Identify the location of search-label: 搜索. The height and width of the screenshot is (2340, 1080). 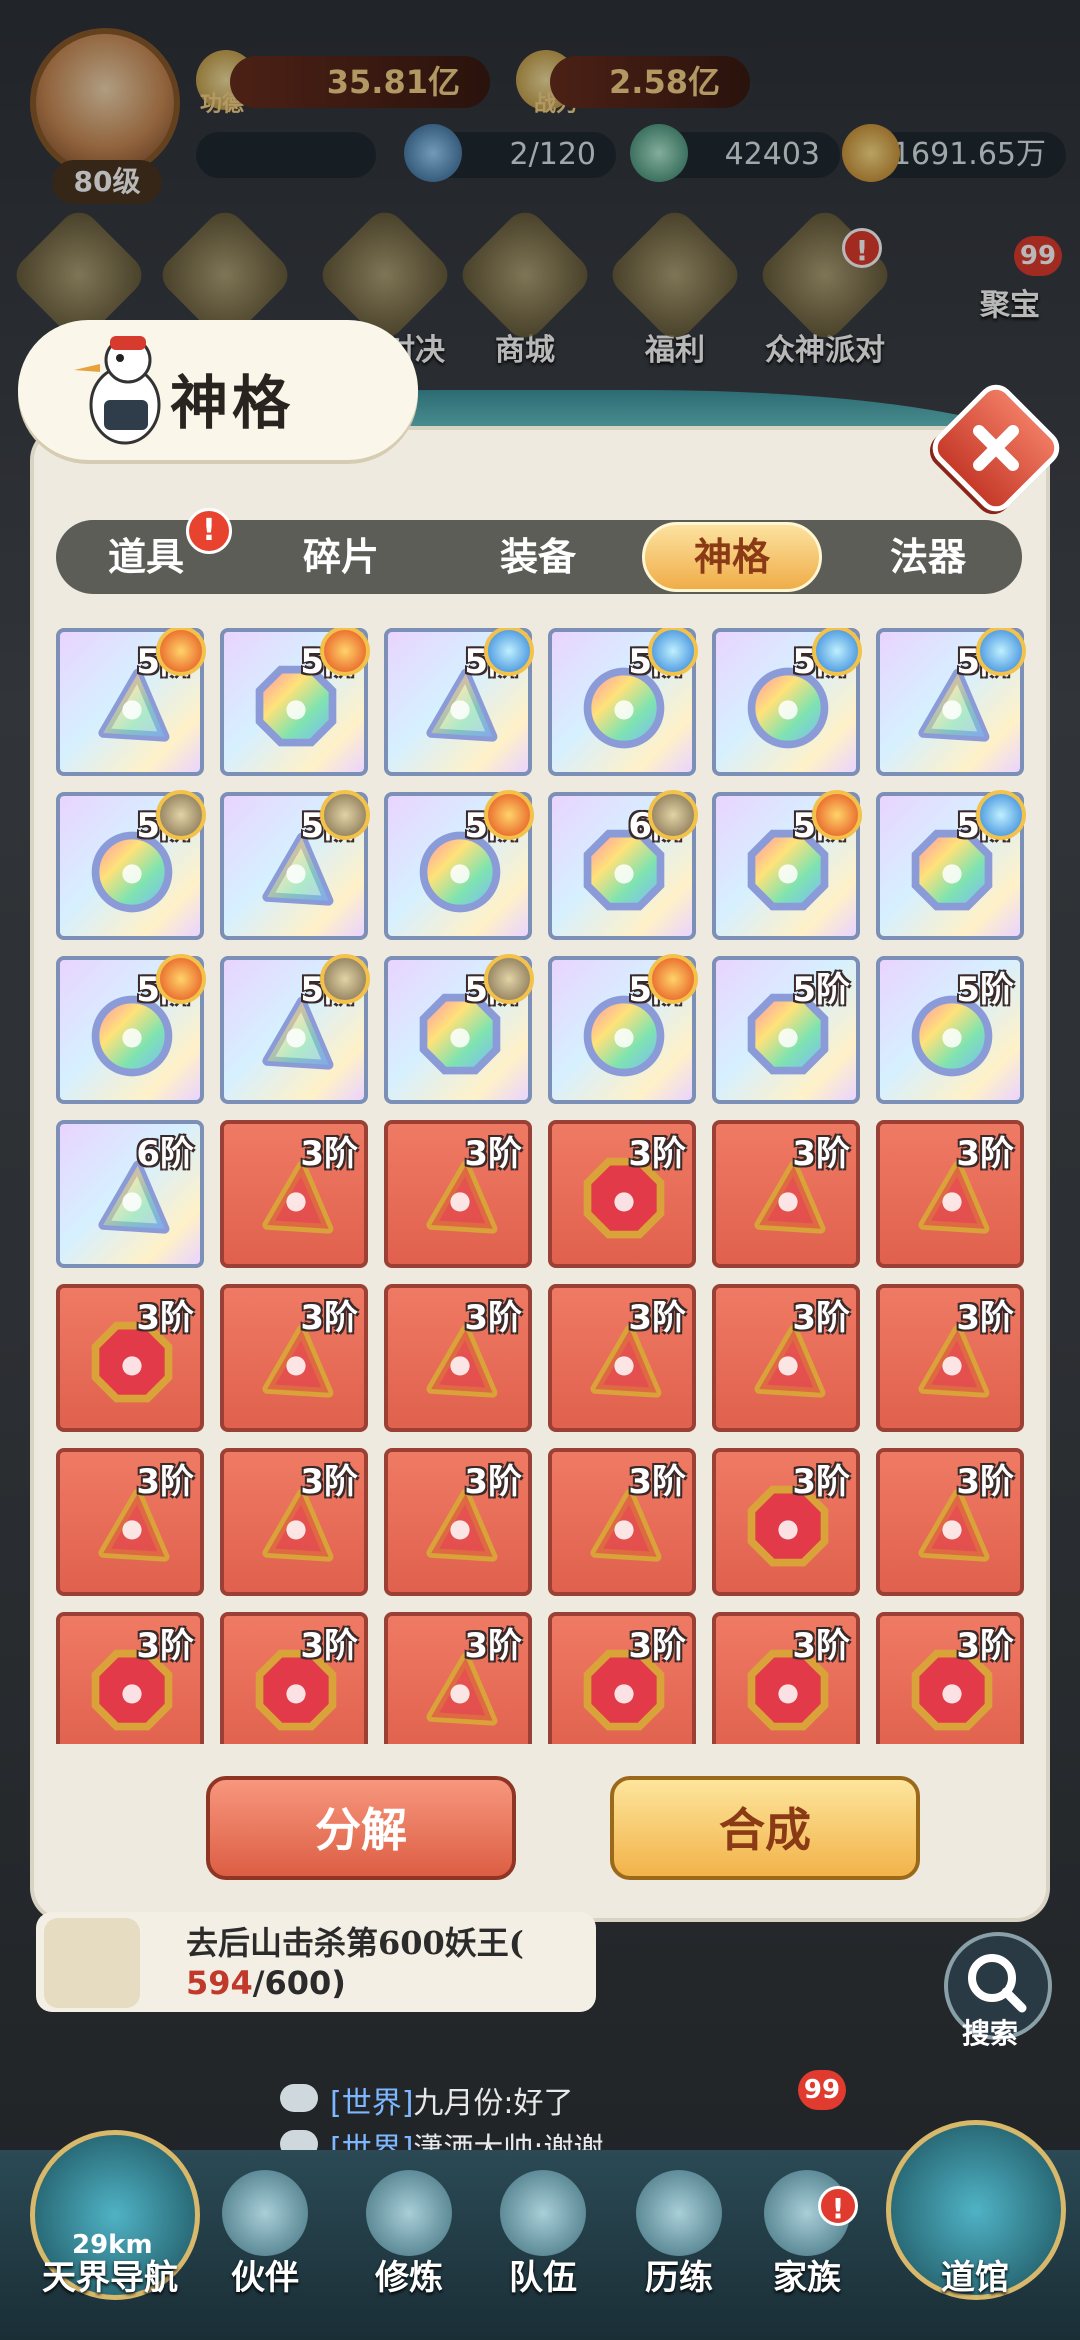
(990, 2033).